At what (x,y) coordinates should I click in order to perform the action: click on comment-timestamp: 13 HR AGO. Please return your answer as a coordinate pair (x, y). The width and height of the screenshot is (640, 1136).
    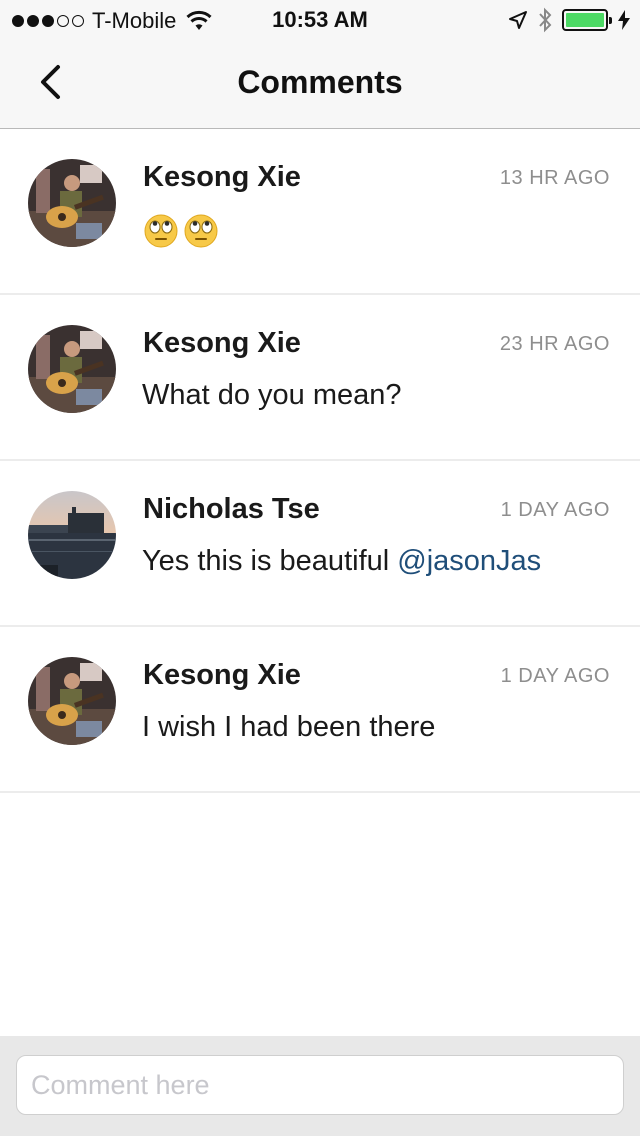
    Looking at the image, I should click on (554, 178).